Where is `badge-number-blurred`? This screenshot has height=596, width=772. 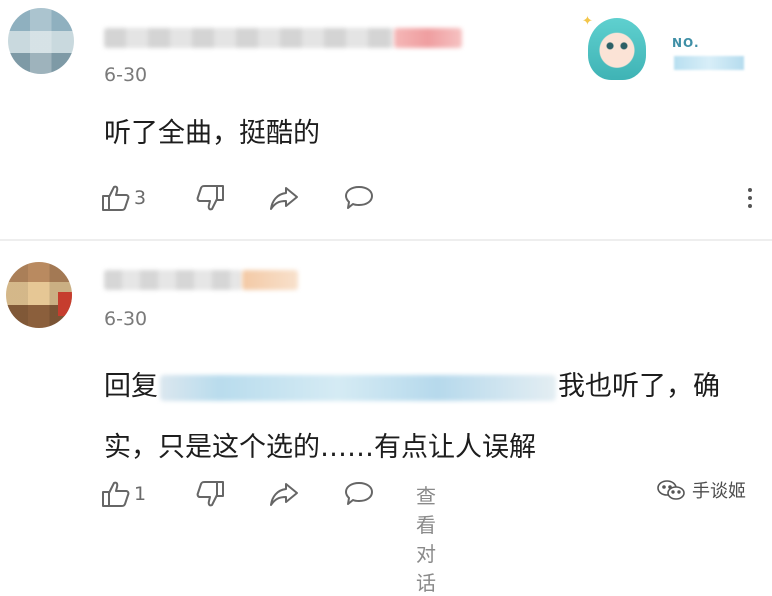
badge-number-blurred is located at coordinates (709, 63).